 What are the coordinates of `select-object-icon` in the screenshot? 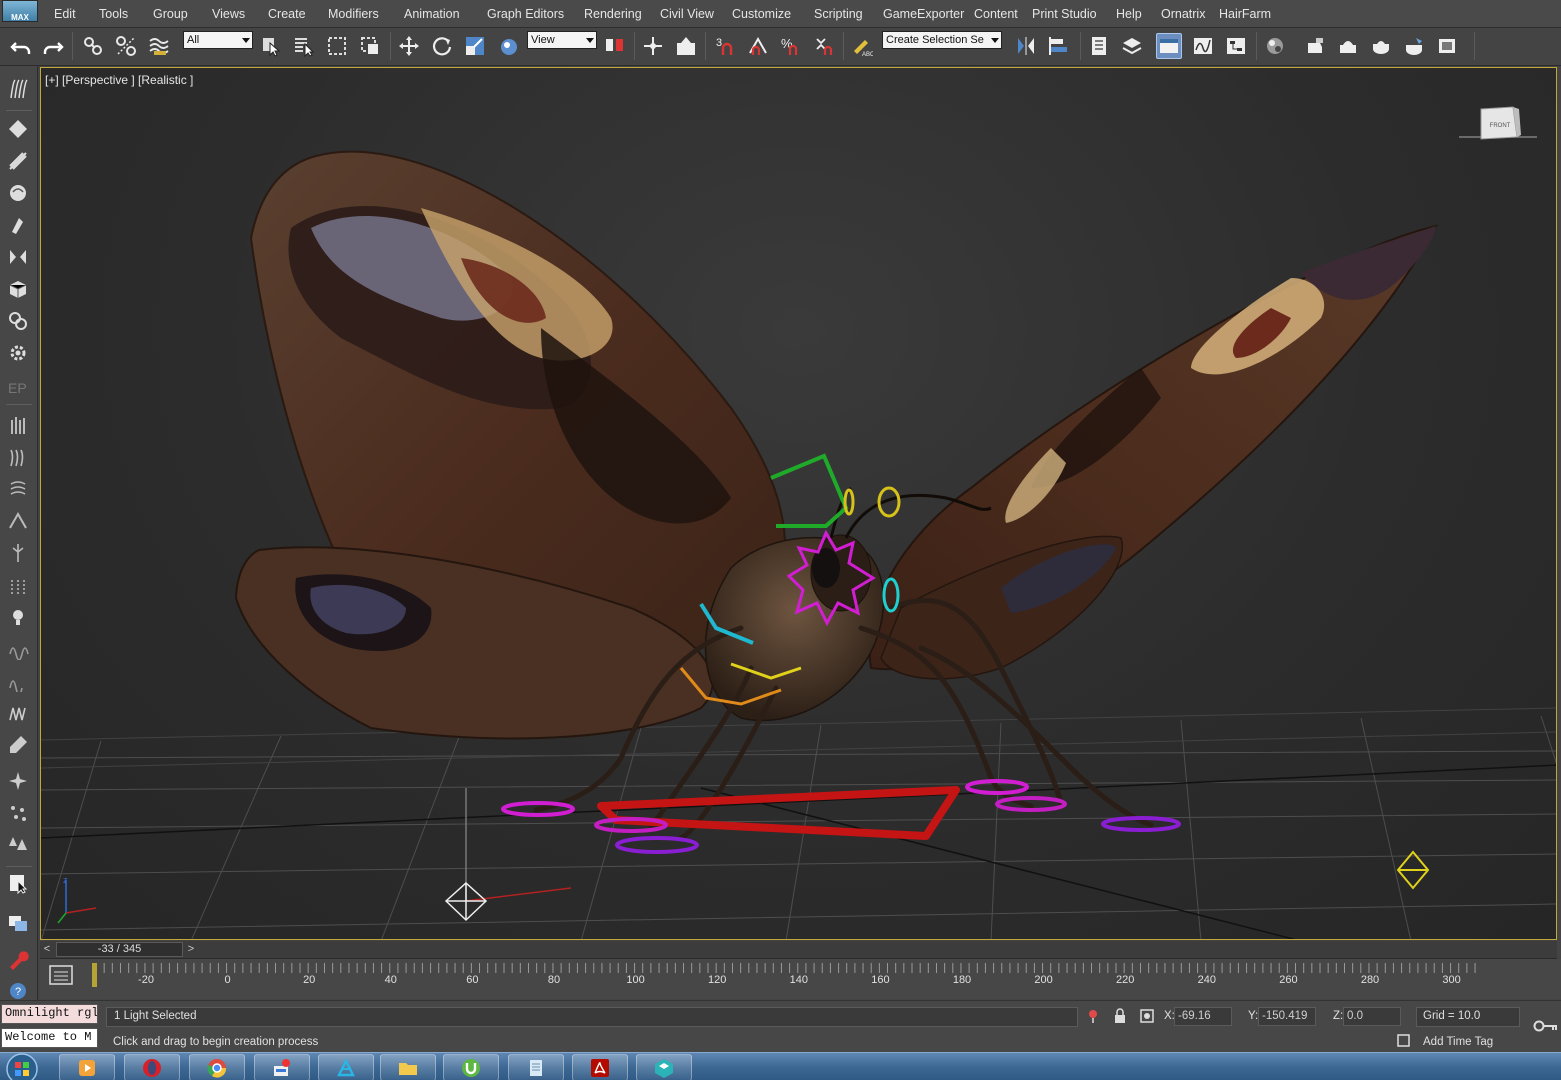 It's located at (271, 46).